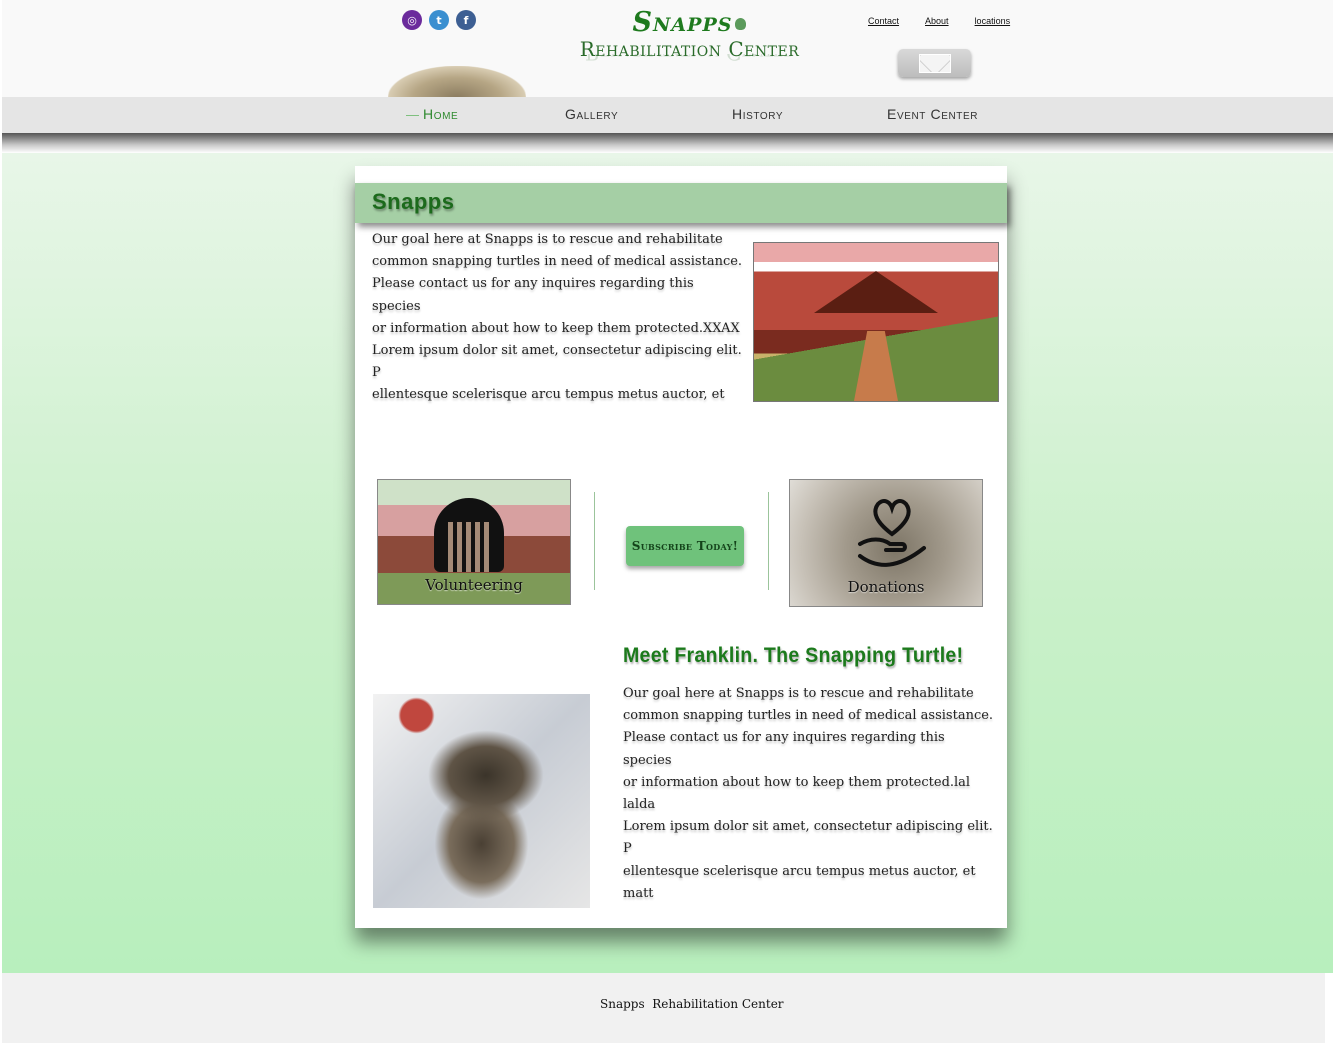  I want to click on nav-gallery: Gallery, so click(591, 114).